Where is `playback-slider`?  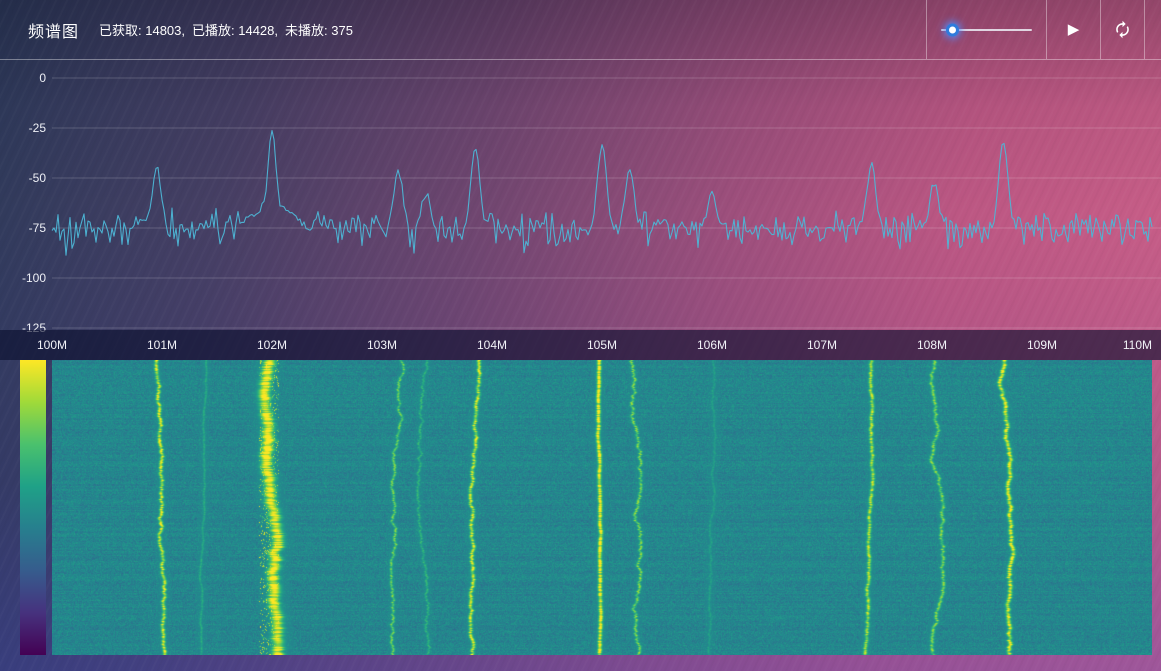 playback-slider is located at coordinates (986, 30).